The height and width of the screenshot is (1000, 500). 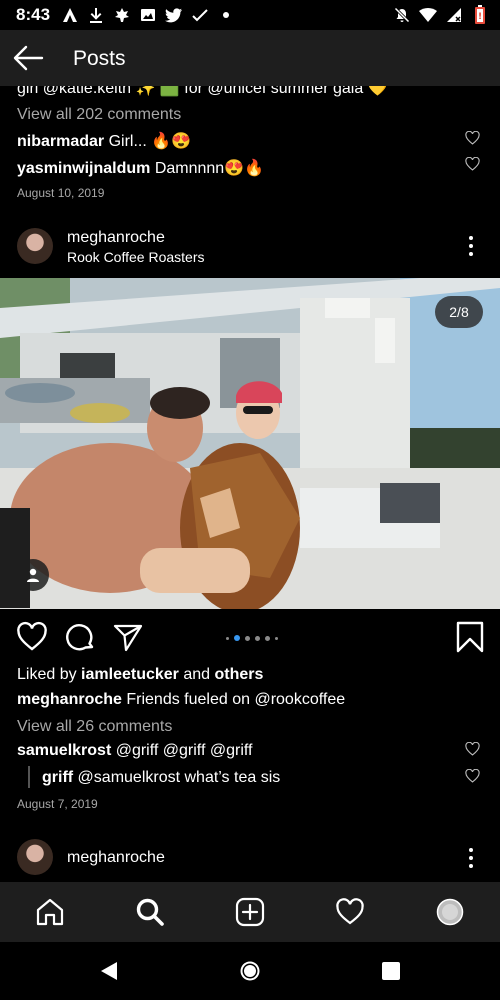 I want to click on image-icon, so click(x=148, y=15).